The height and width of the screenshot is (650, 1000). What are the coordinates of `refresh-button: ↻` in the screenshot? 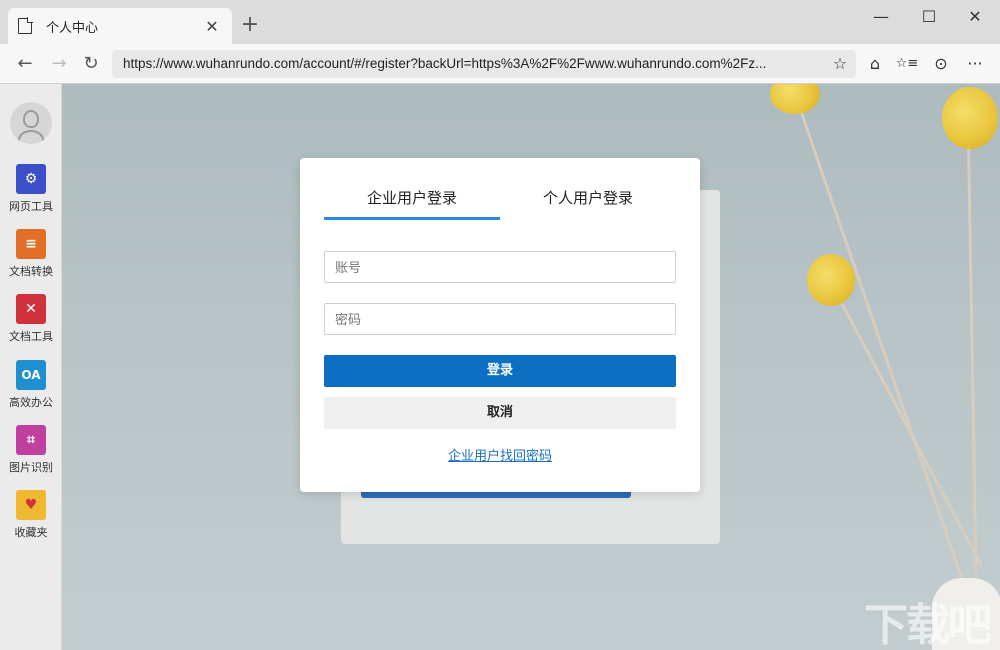 It's located at (91, 64).